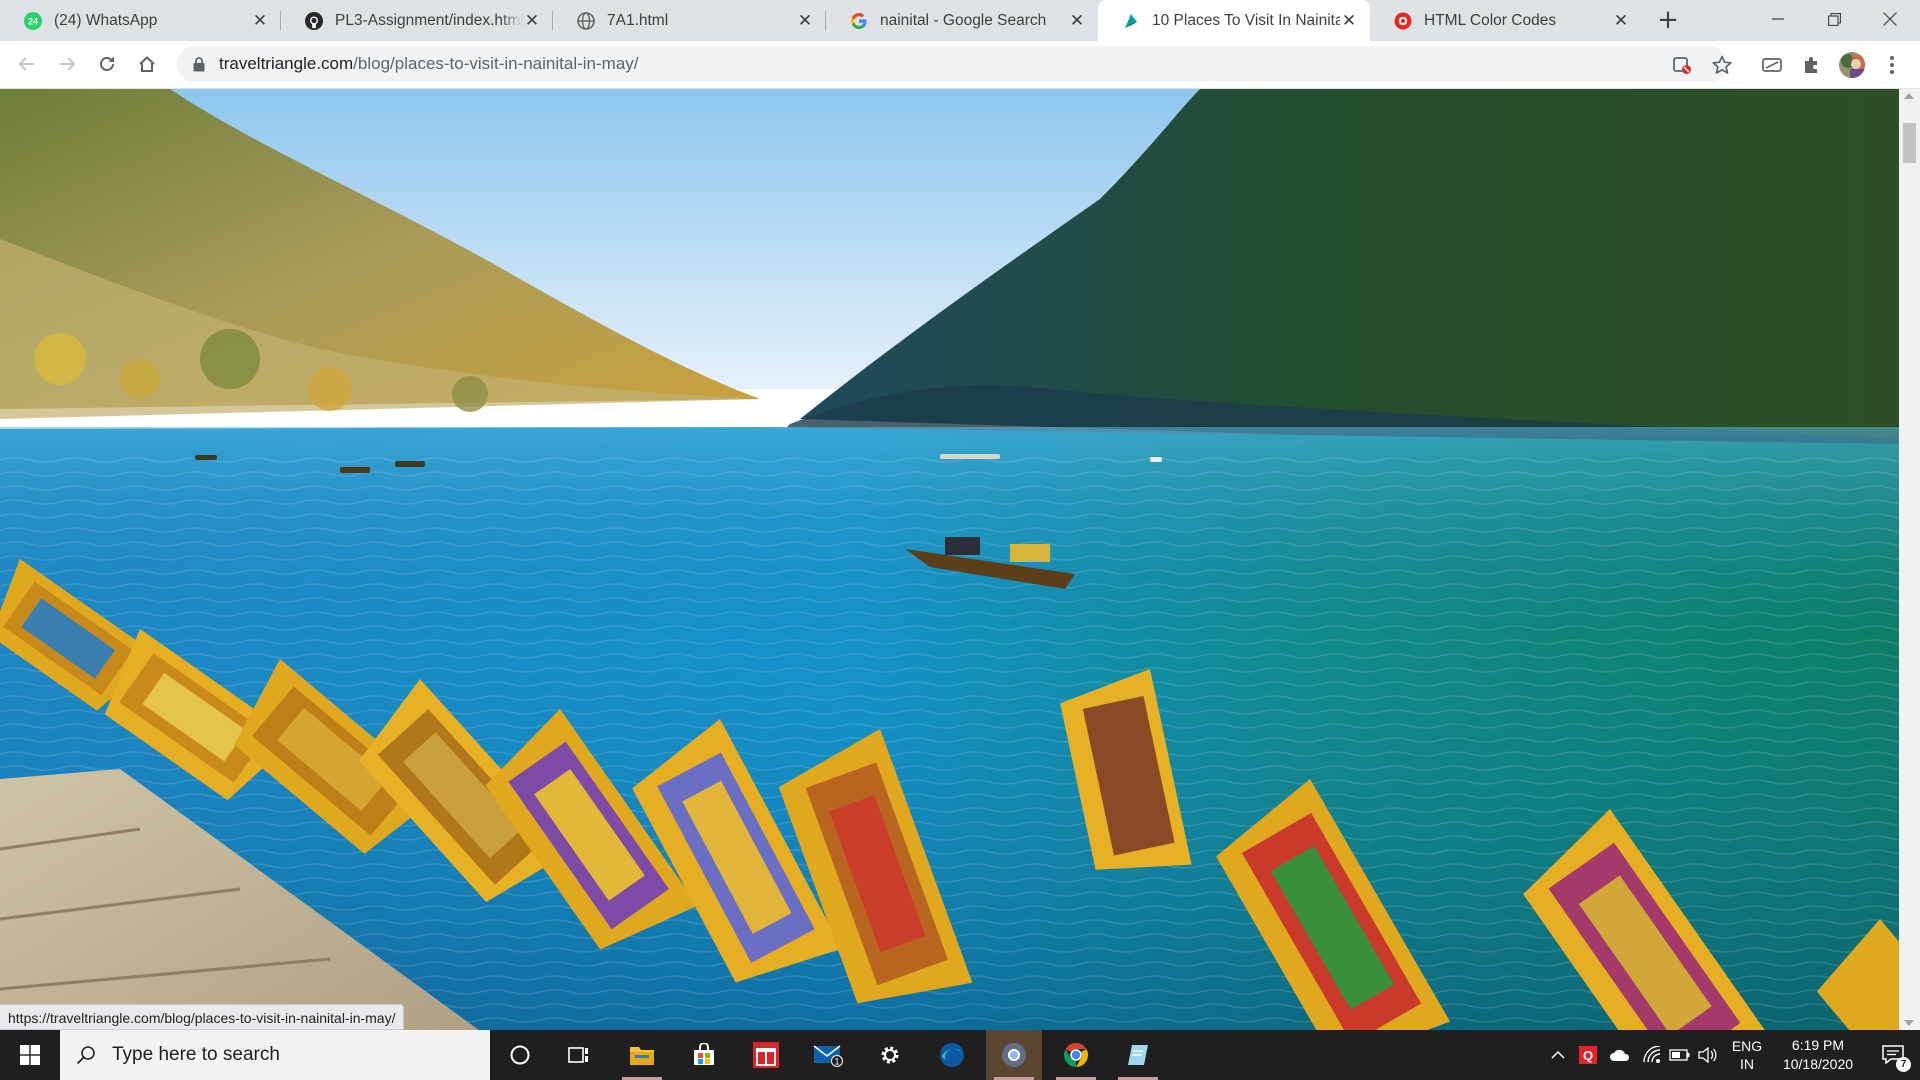  Describe the element at coordinates (1131, 21) in the screenshot. I see `traveltriangle-icon` at that location.